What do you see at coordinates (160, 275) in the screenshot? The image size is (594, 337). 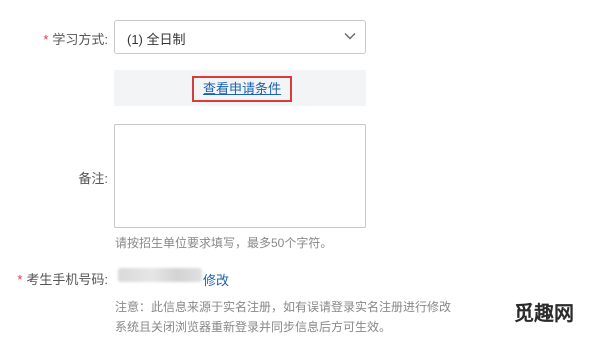 I see `masked-phone-number` at bounding box center [160, 275].